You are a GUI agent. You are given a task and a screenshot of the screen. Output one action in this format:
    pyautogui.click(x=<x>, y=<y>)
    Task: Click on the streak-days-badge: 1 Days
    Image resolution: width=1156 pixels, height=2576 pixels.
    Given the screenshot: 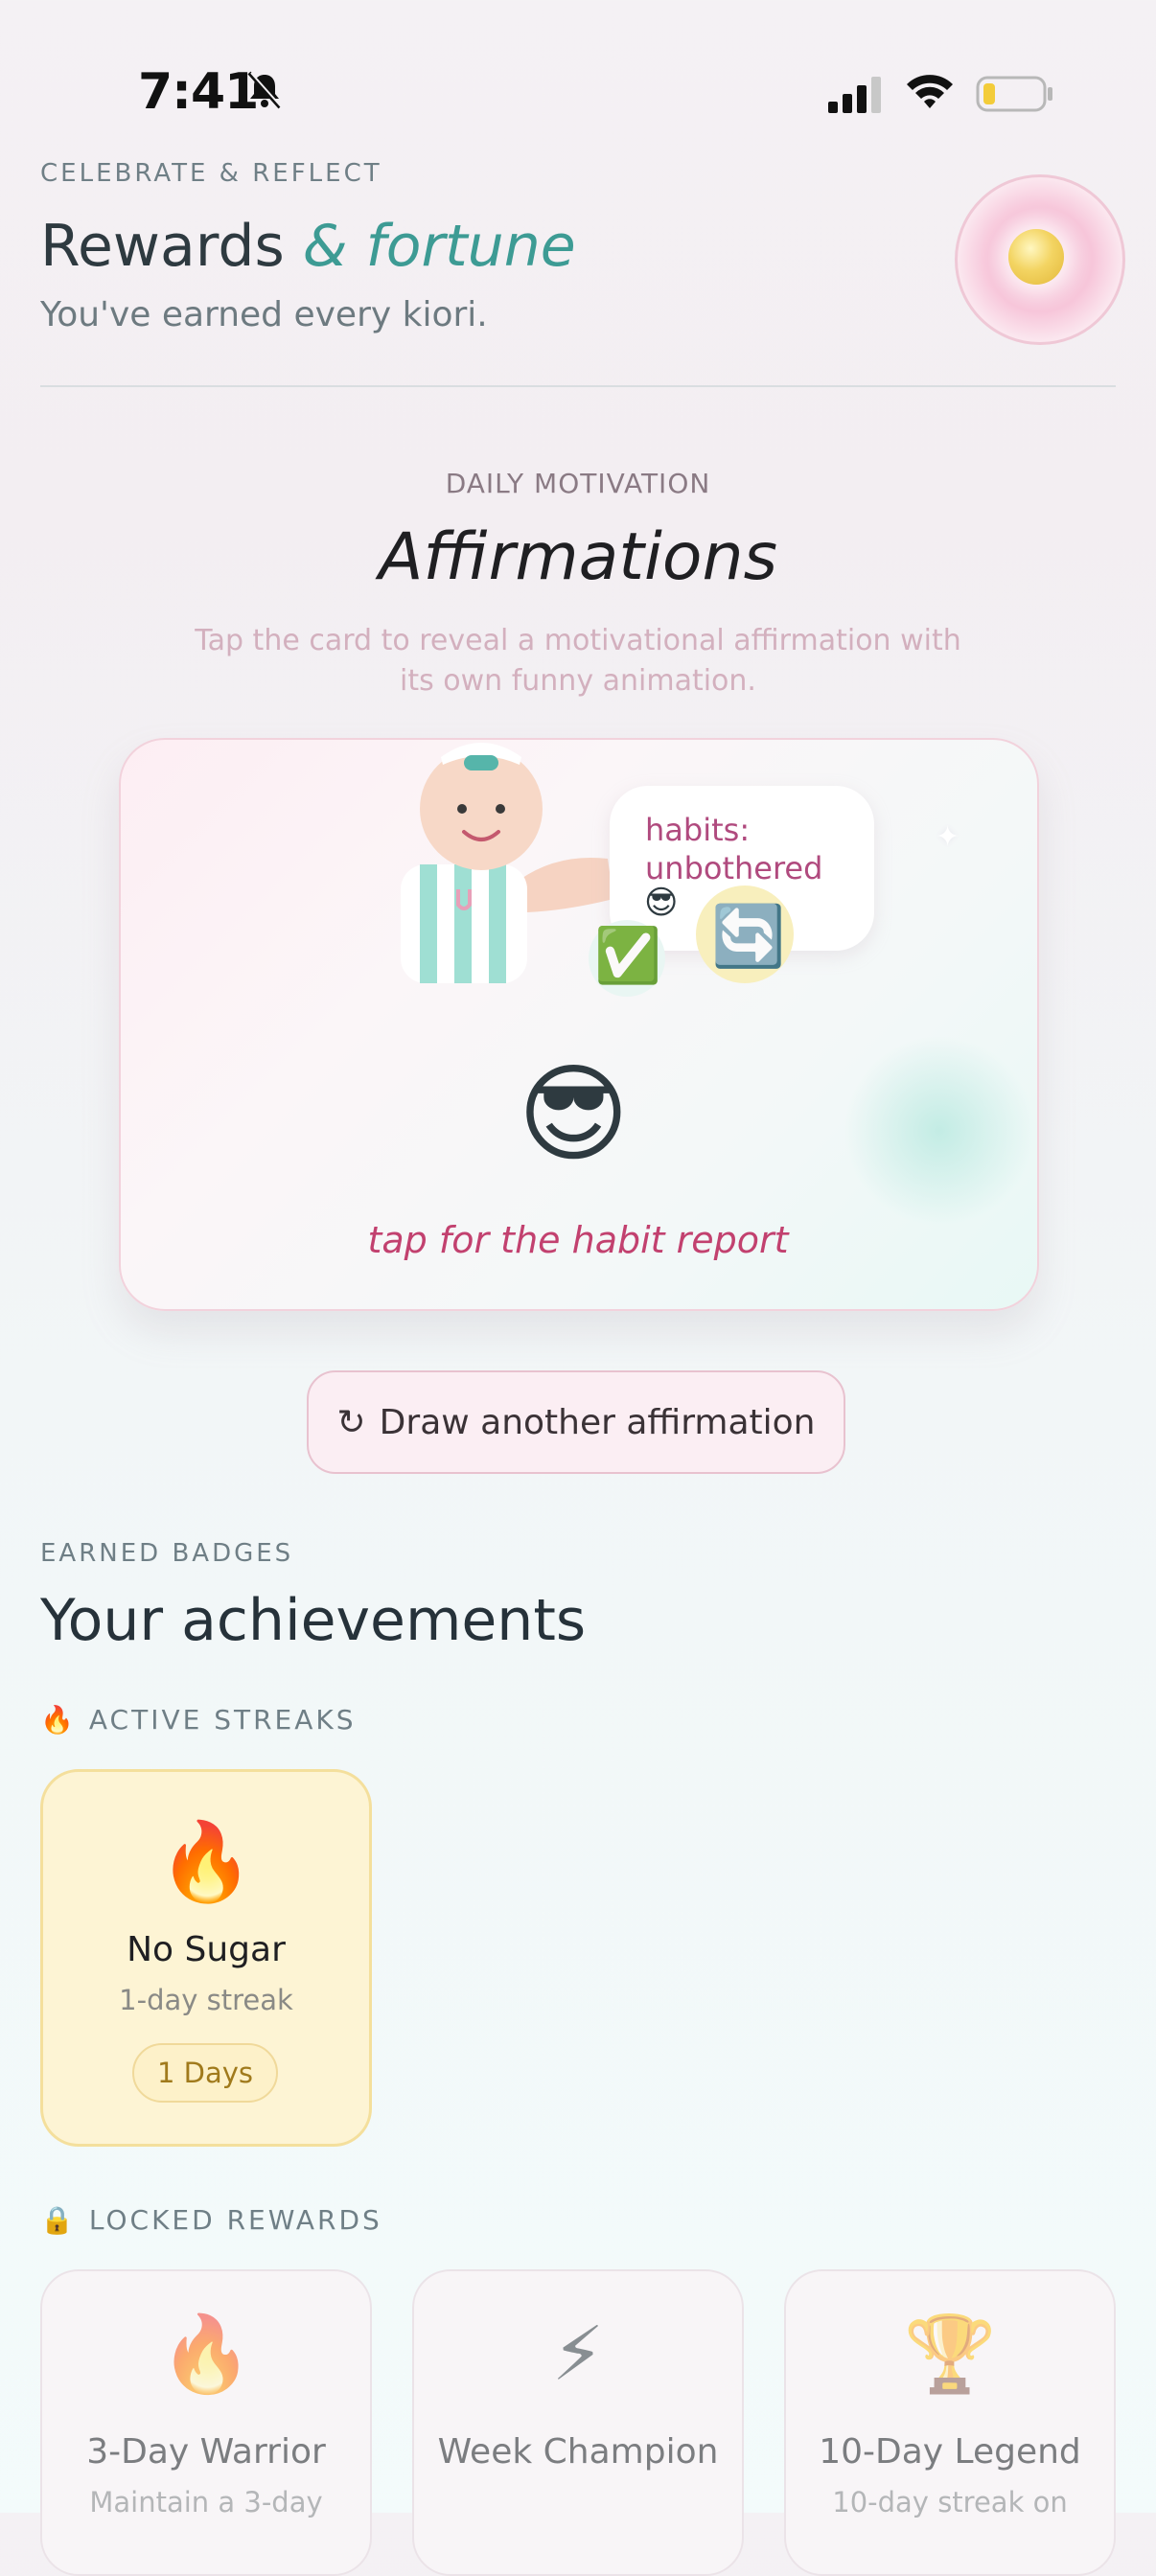 What is the action you would take?
    pyautogui.click(x=205, y=2073)
    